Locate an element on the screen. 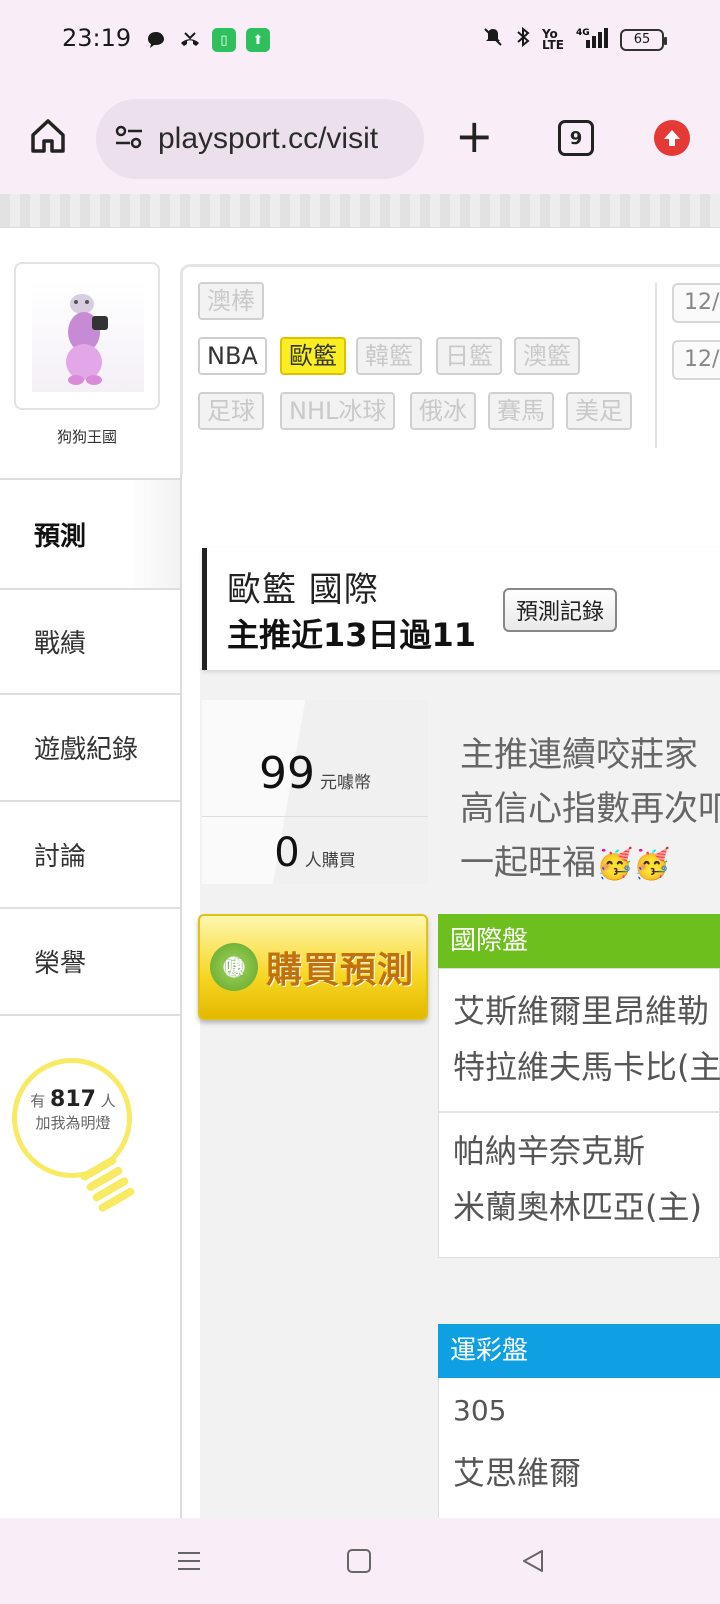  coin-icon: 噱 is located at coordinates (234, 967).